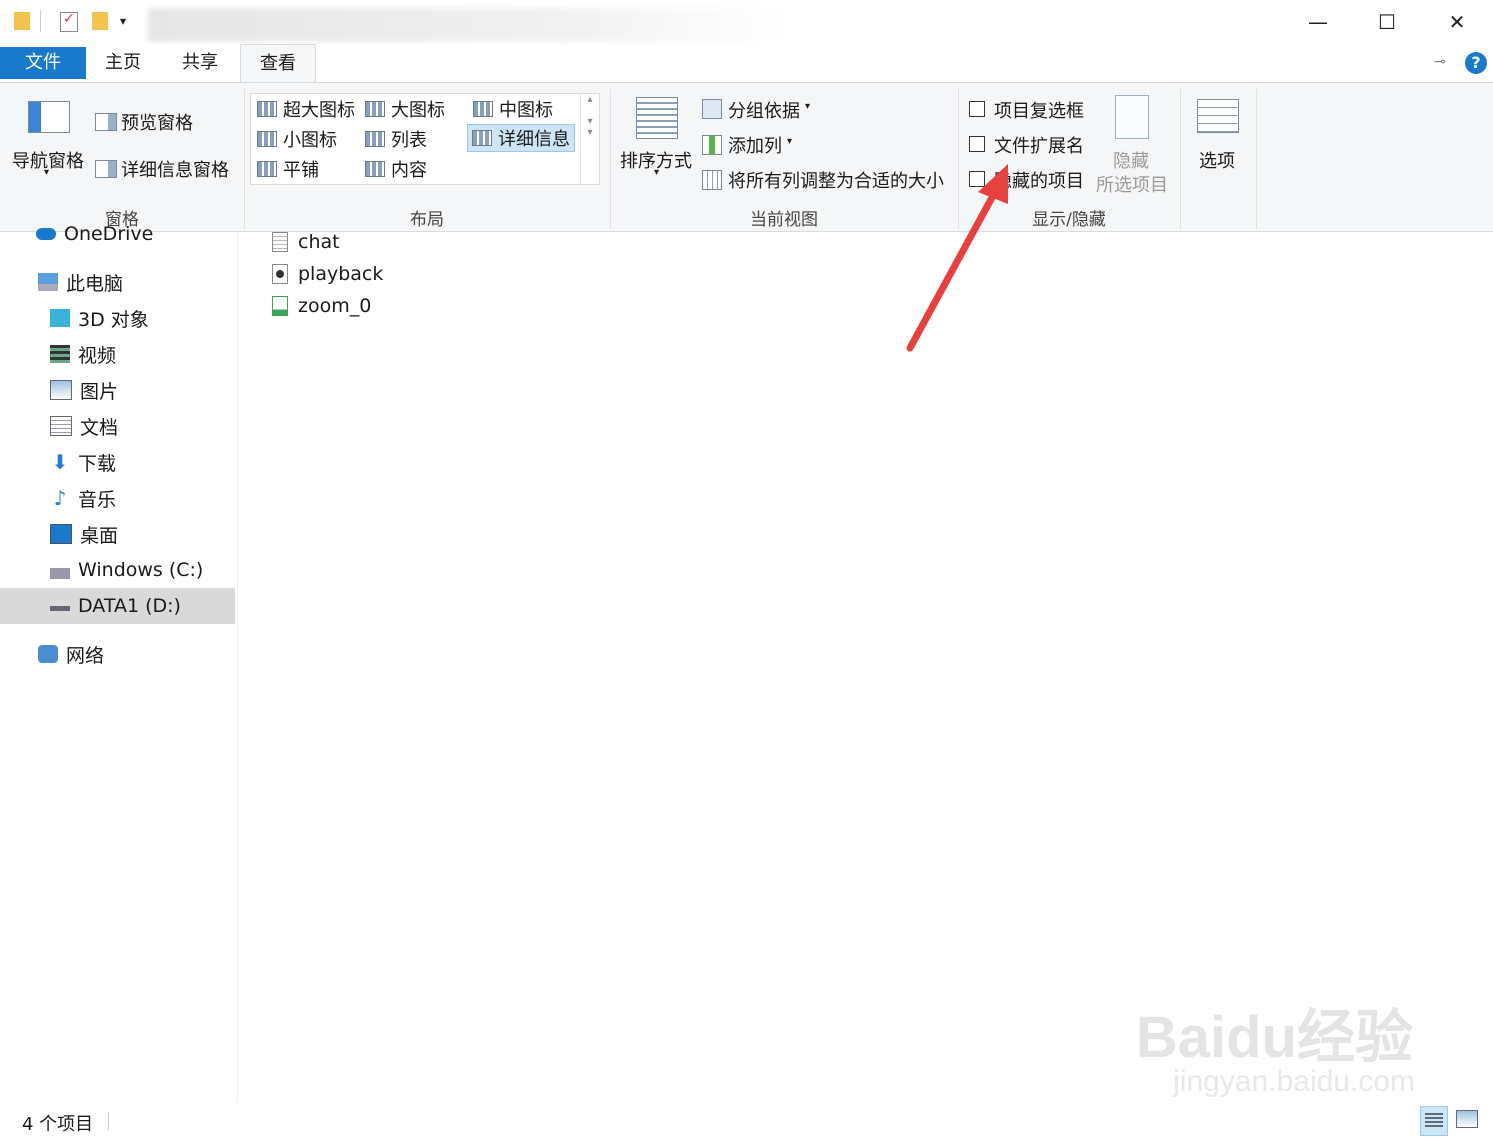 The image size is (1493, 1140). I want to click on item-count: 4 个项目, so click(58, 1124).